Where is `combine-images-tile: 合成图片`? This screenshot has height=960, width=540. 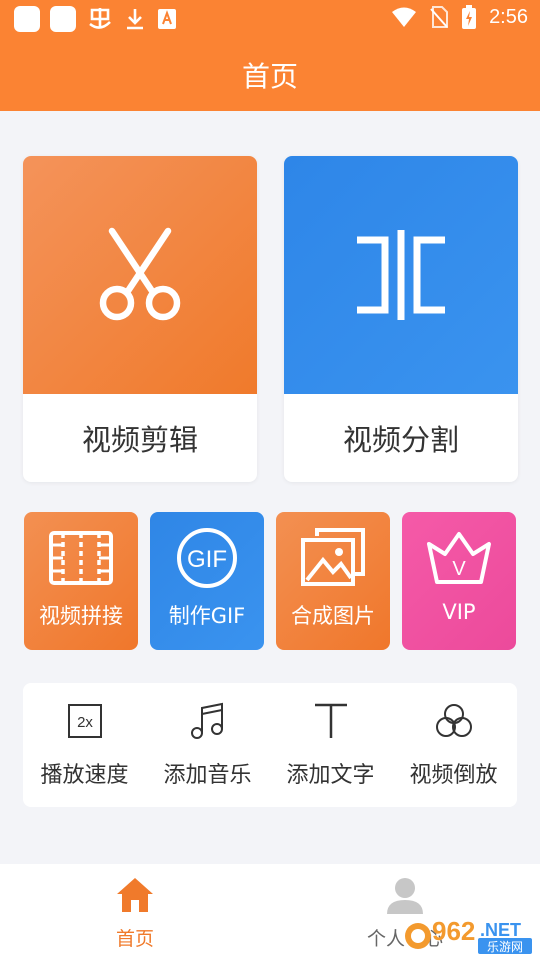 combine-images-tile: 合成图片 is located at coordinates (333, 581).